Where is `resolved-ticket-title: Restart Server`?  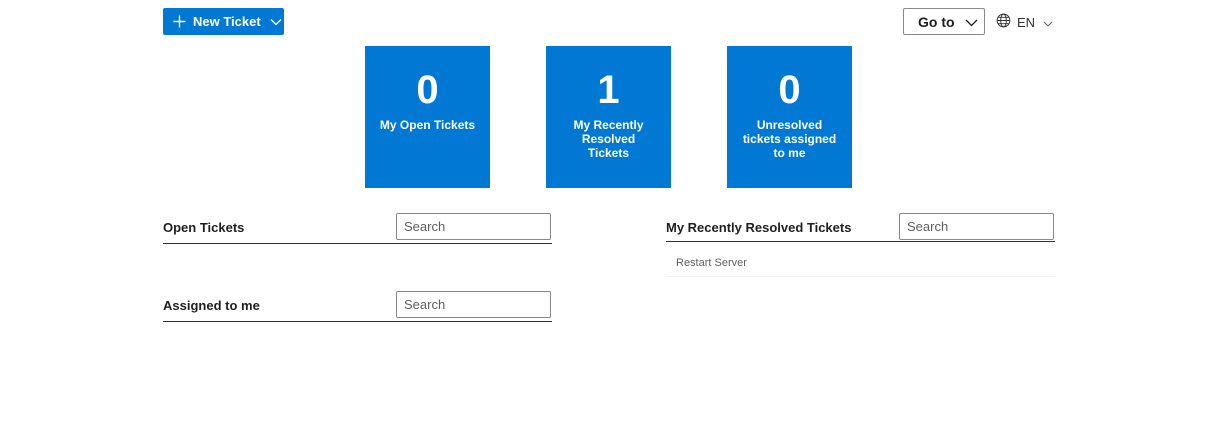 resolved-ticket-title: Restart Server is located at coordinates (711, 263).